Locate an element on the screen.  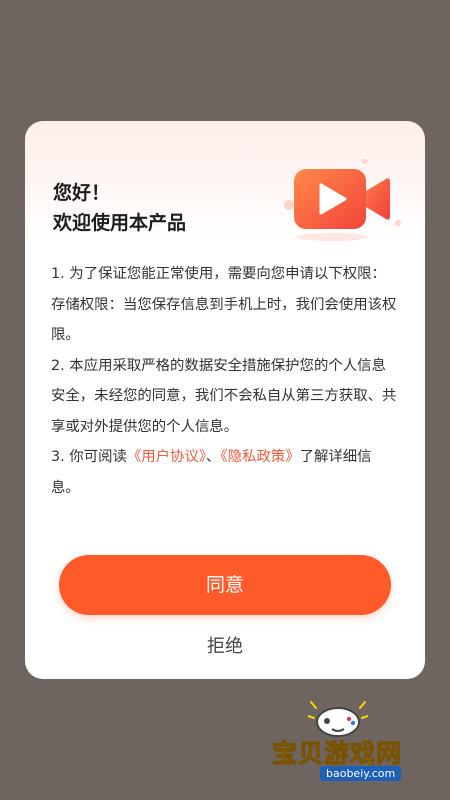
watermark-text: 宝贝游戏网 is located at coordinates (337, 754).